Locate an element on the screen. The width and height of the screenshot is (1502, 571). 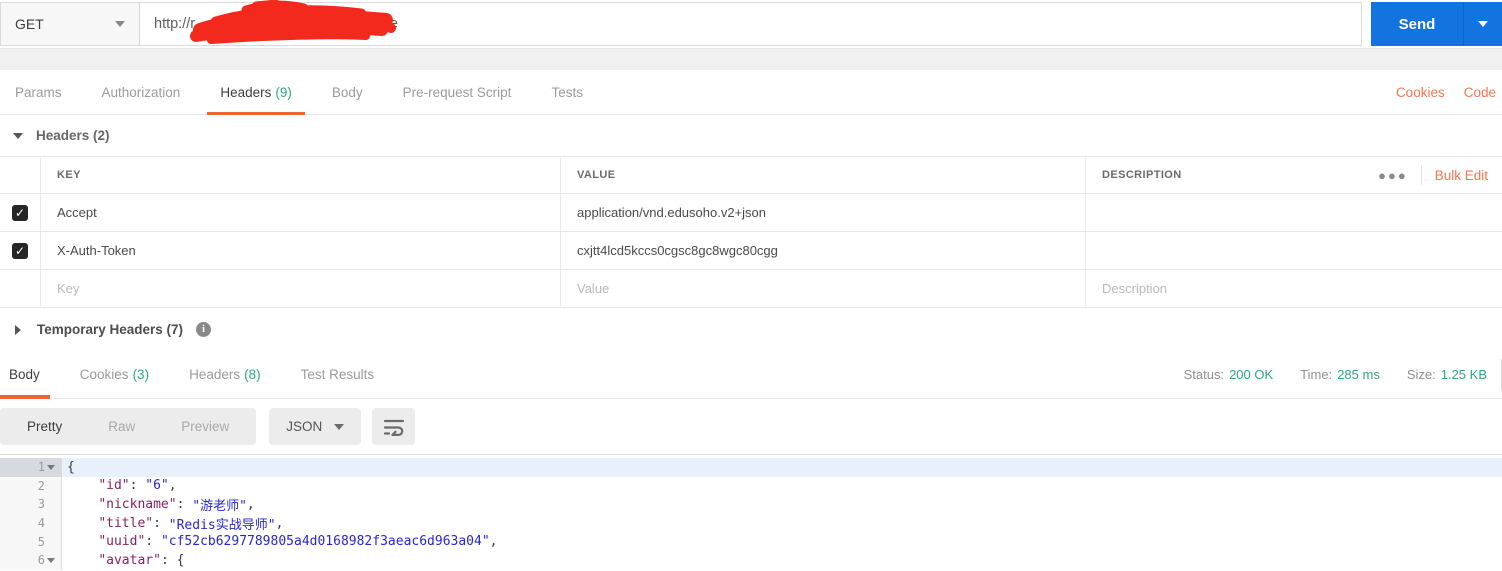
headers-section-title: Headers (2) is located at coordinates (73, 135).